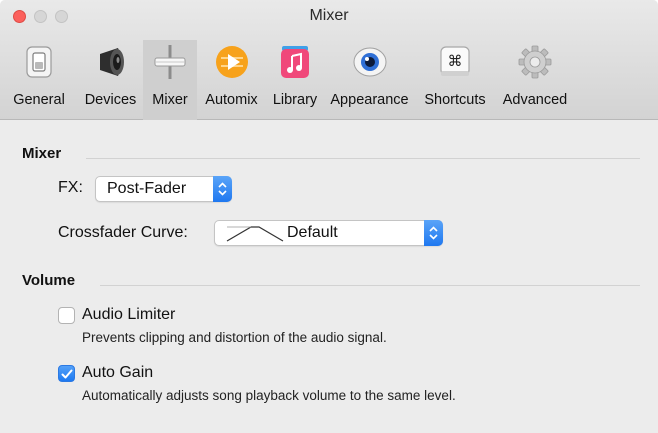  I want to click on tab-label: Mixer, so click(170, 100).